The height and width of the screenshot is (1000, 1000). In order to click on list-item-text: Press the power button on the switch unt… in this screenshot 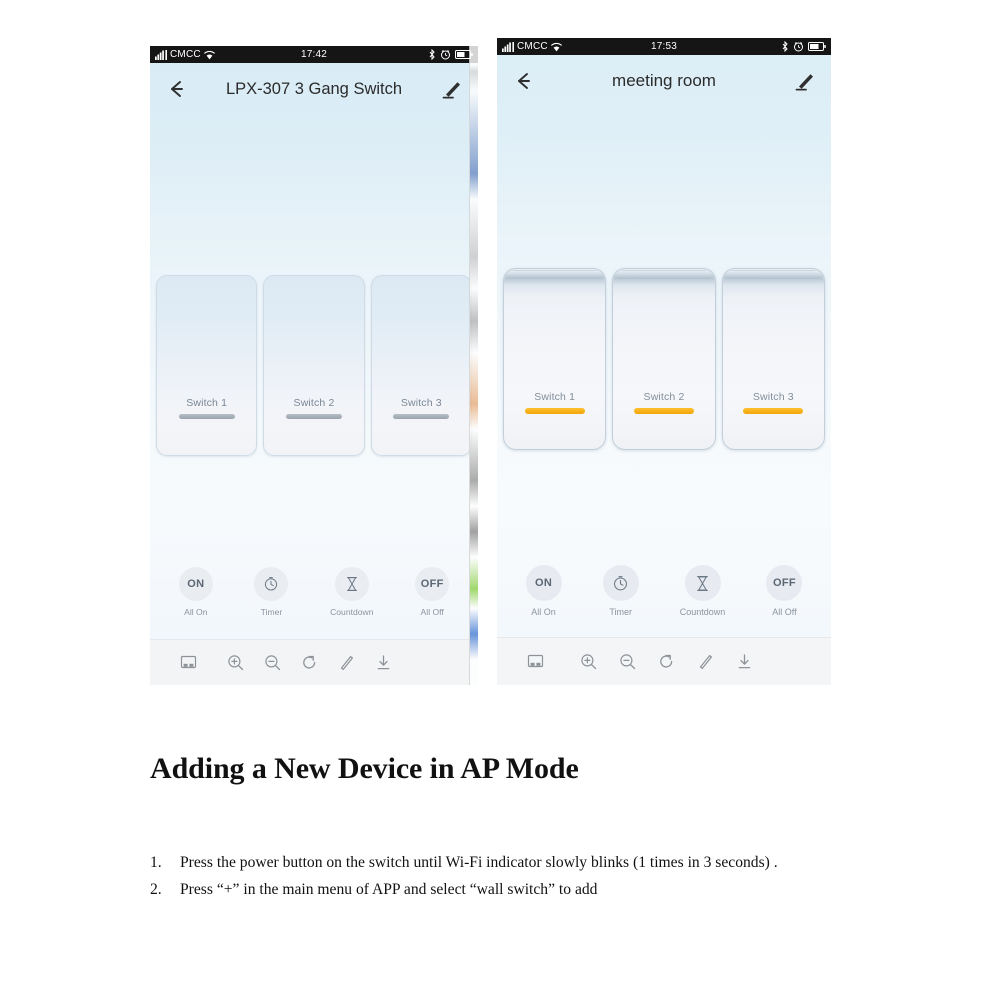, I will do `click(479, 862)`.